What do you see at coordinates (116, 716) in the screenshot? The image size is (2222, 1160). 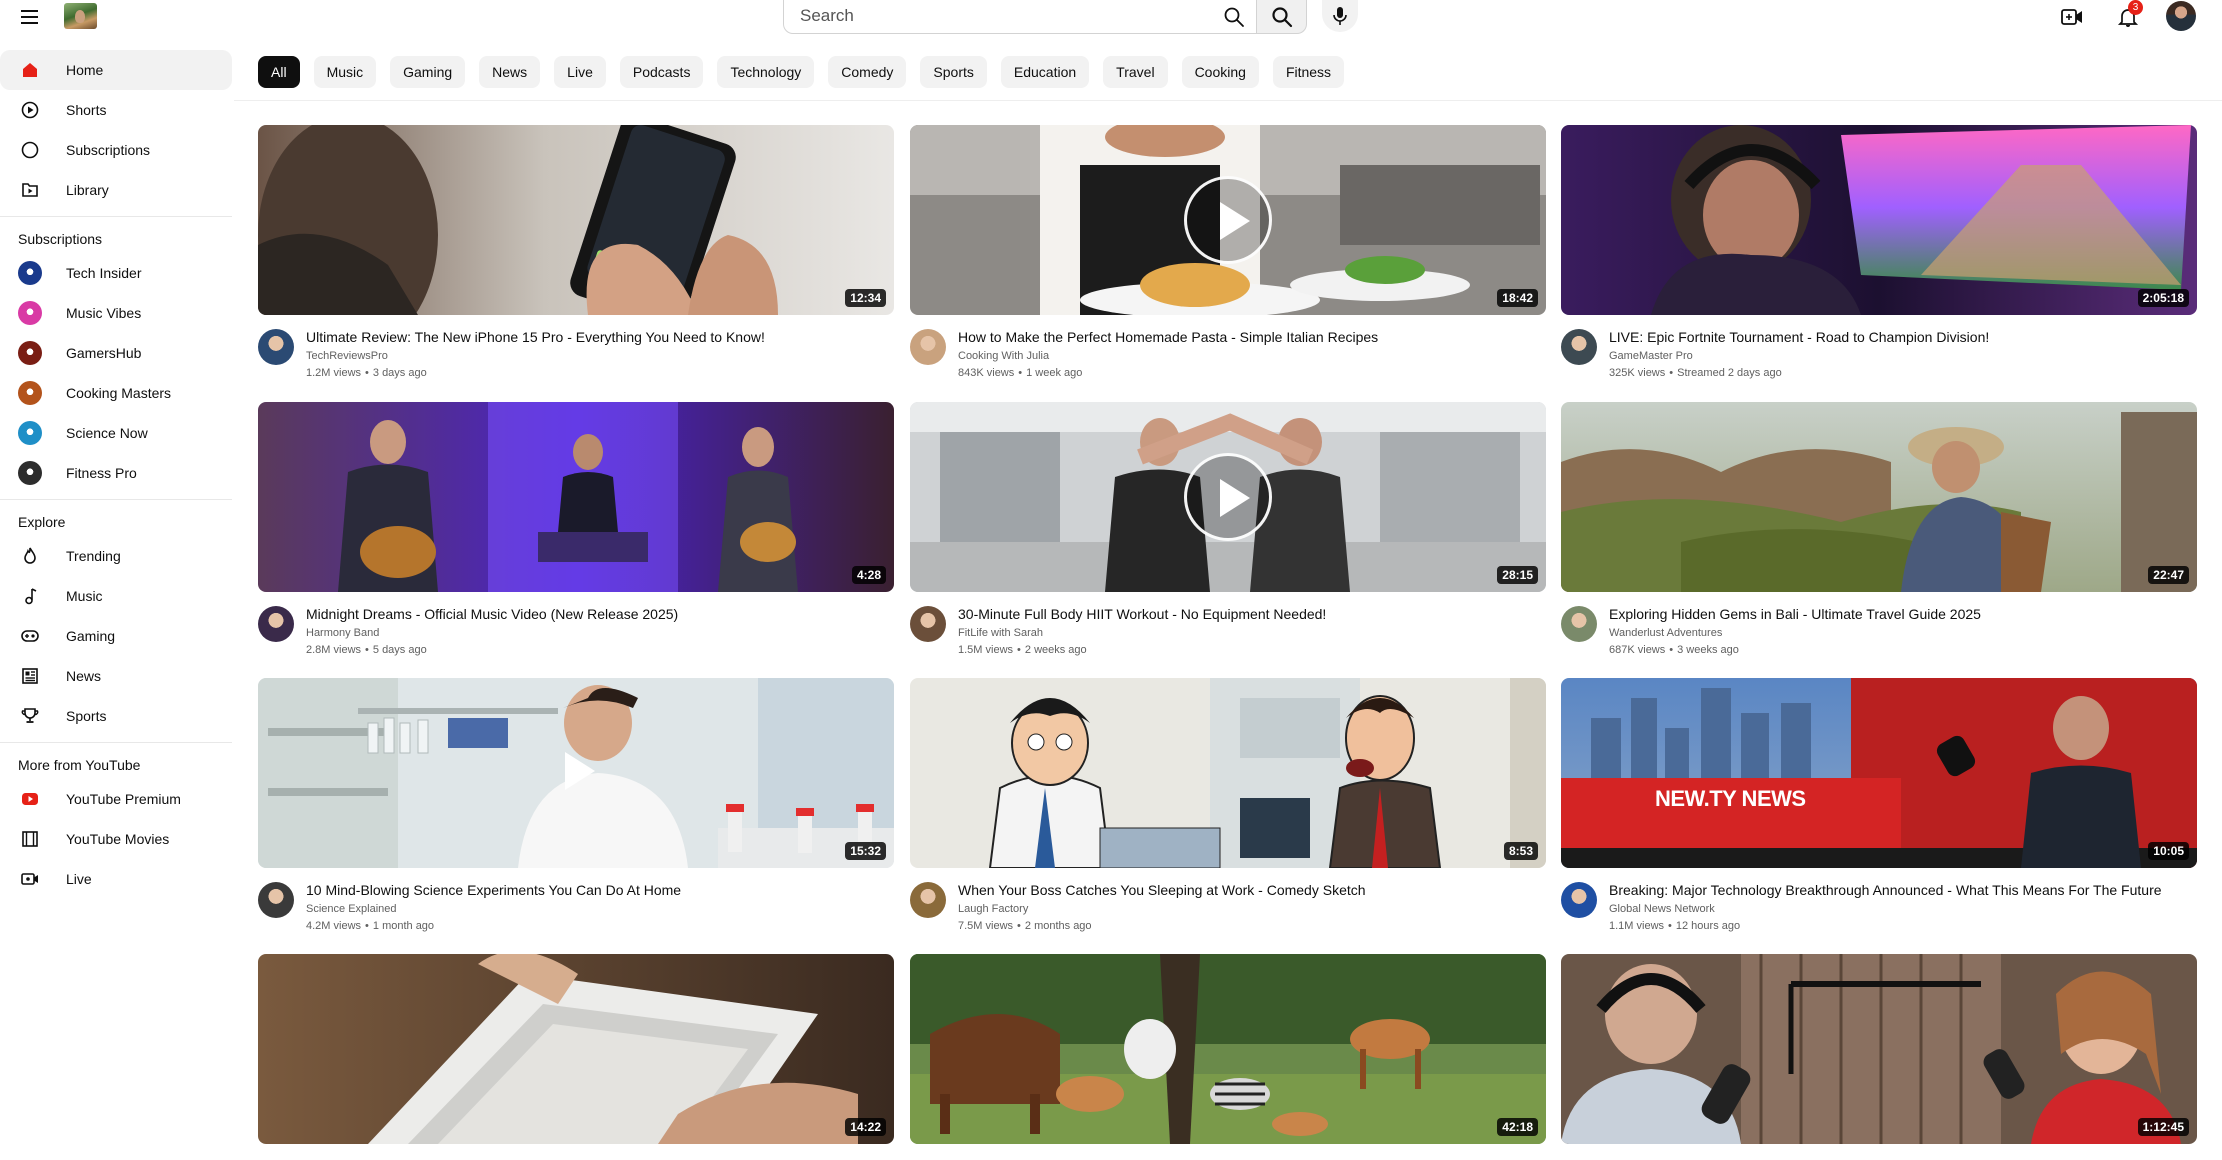 I see `sidebar-item-sports: Sports` at bounding box center [116, 716].